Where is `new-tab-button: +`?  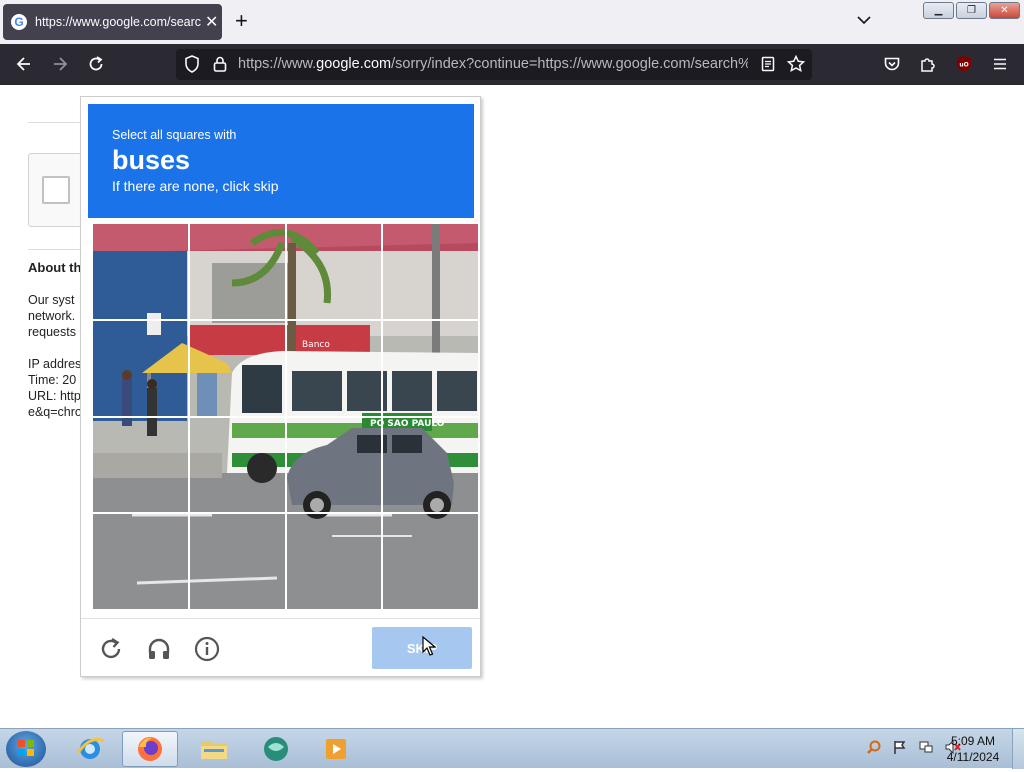 new-tab-button: + is located at coordinates (241, 21).